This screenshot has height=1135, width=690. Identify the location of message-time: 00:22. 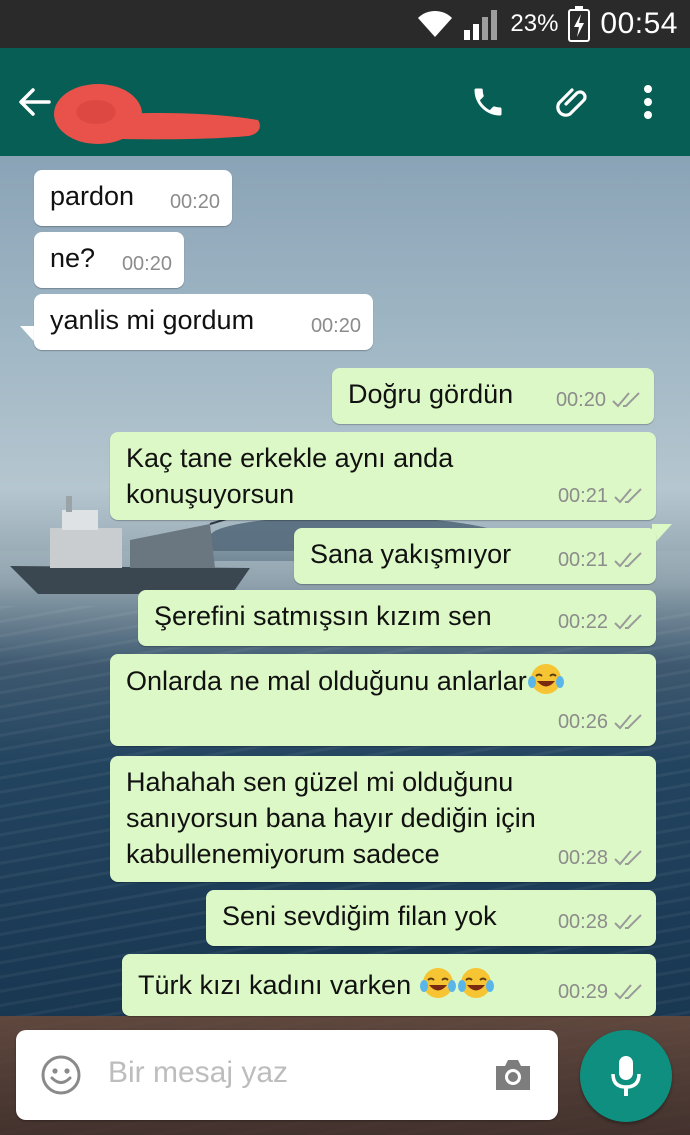
(582, 622).